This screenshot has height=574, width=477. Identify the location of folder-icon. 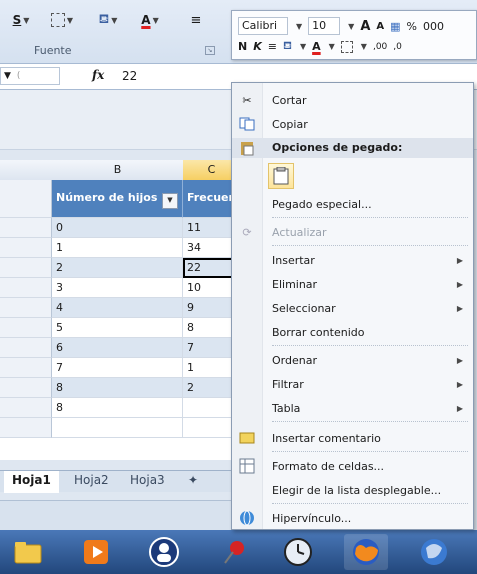
(28, 552).